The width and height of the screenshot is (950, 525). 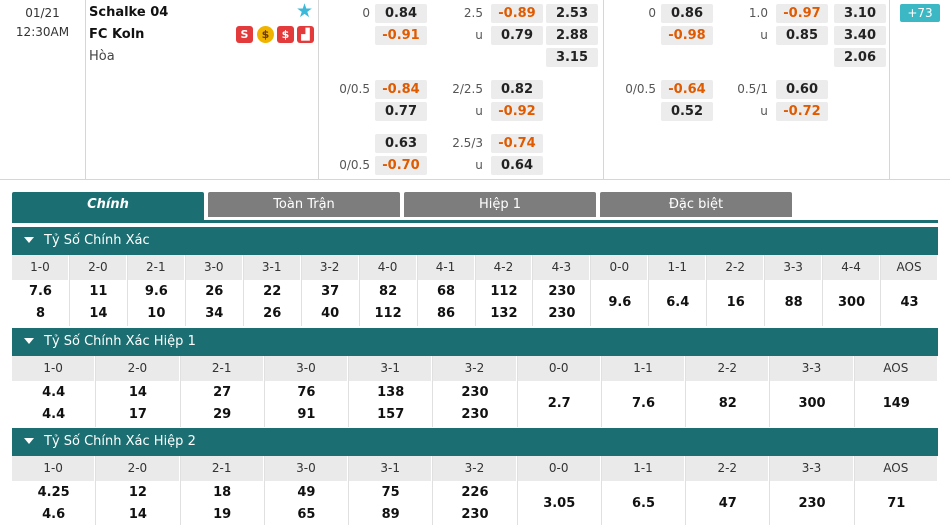 I want to click on score-odd: 4.25, so click(x=53, y=493).